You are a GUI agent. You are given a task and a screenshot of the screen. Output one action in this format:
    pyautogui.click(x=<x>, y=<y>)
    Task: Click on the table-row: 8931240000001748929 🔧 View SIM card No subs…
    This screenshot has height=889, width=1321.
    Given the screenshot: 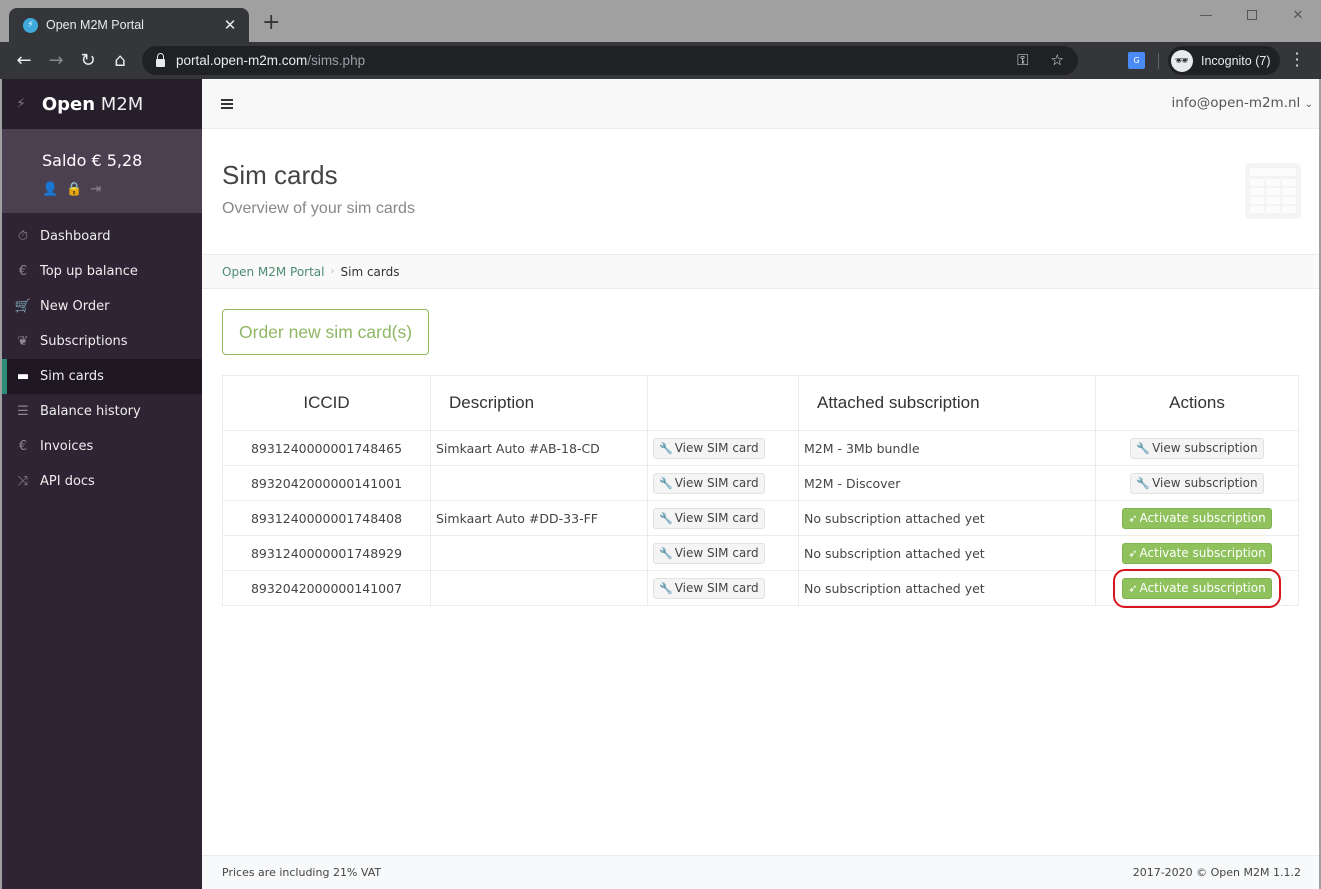 What is the action you would take?
    pyautogui.click(x=760, y=553)
    